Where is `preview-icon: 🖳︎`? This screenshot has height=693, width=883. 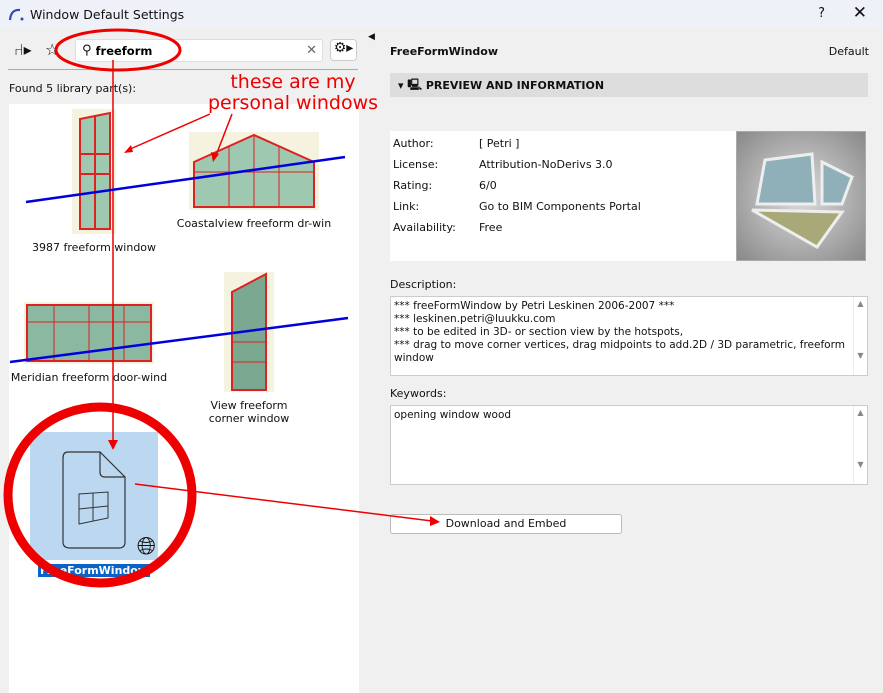
preview-icon: 🖳︎ is located at coordinates (416, 84).